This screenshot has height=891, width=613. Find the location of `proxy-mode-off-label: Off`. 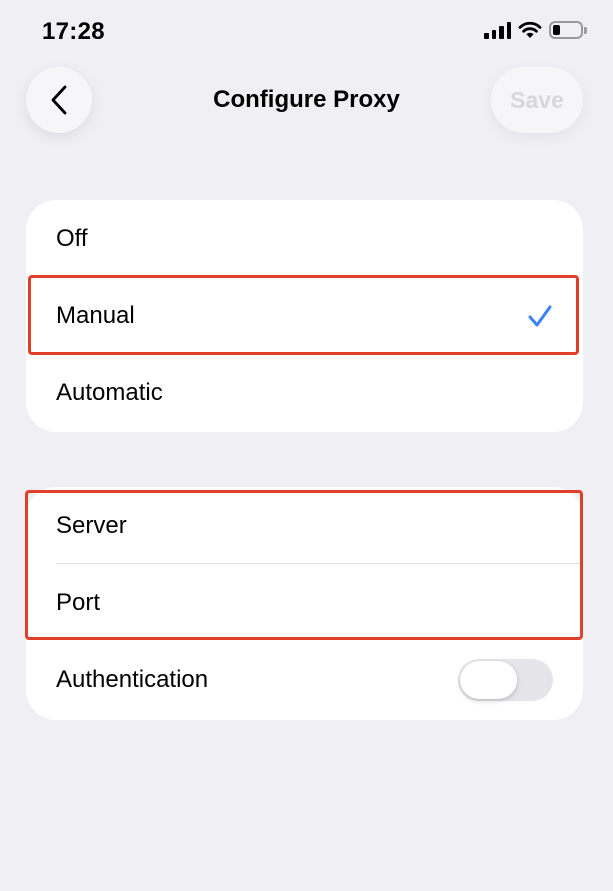

proxy-mode-off-label: Off is located at coordinates (72, 238).